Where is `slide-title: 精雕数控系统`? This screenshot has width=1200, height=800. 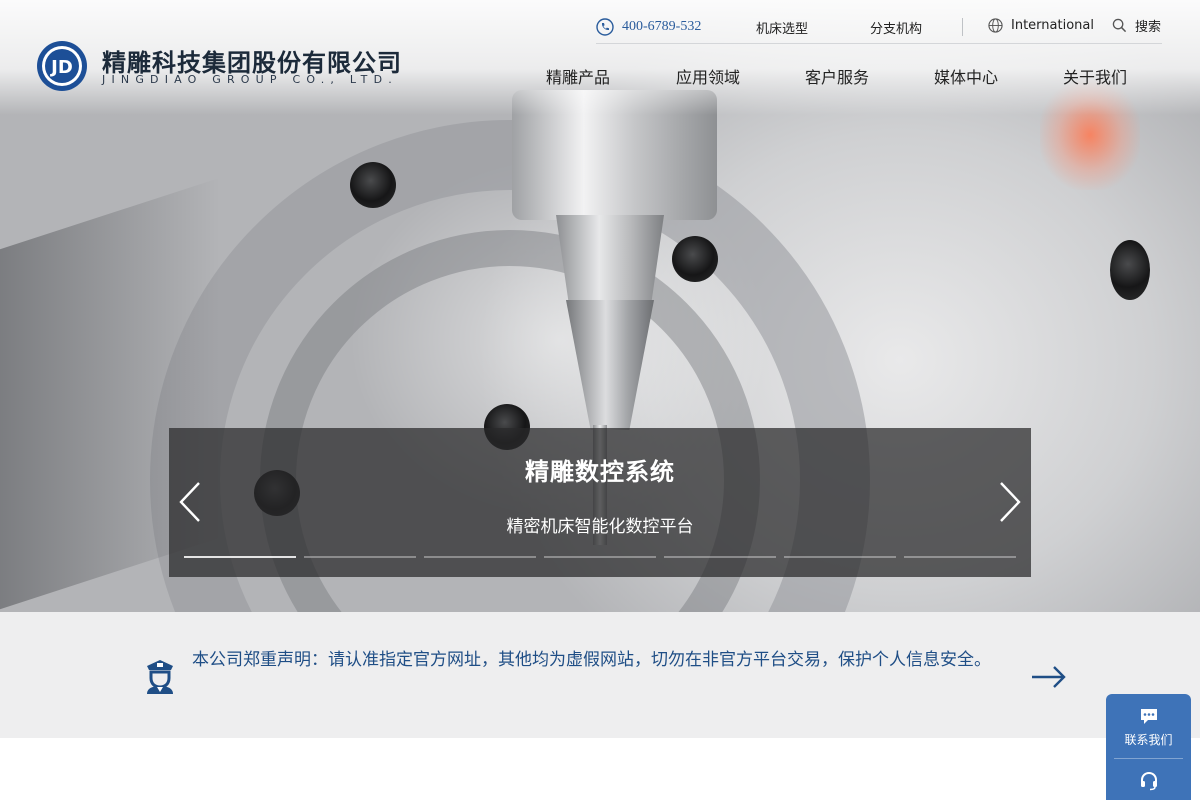
slide-title: 精雕数控系统 is located at coordinates (600, 472).